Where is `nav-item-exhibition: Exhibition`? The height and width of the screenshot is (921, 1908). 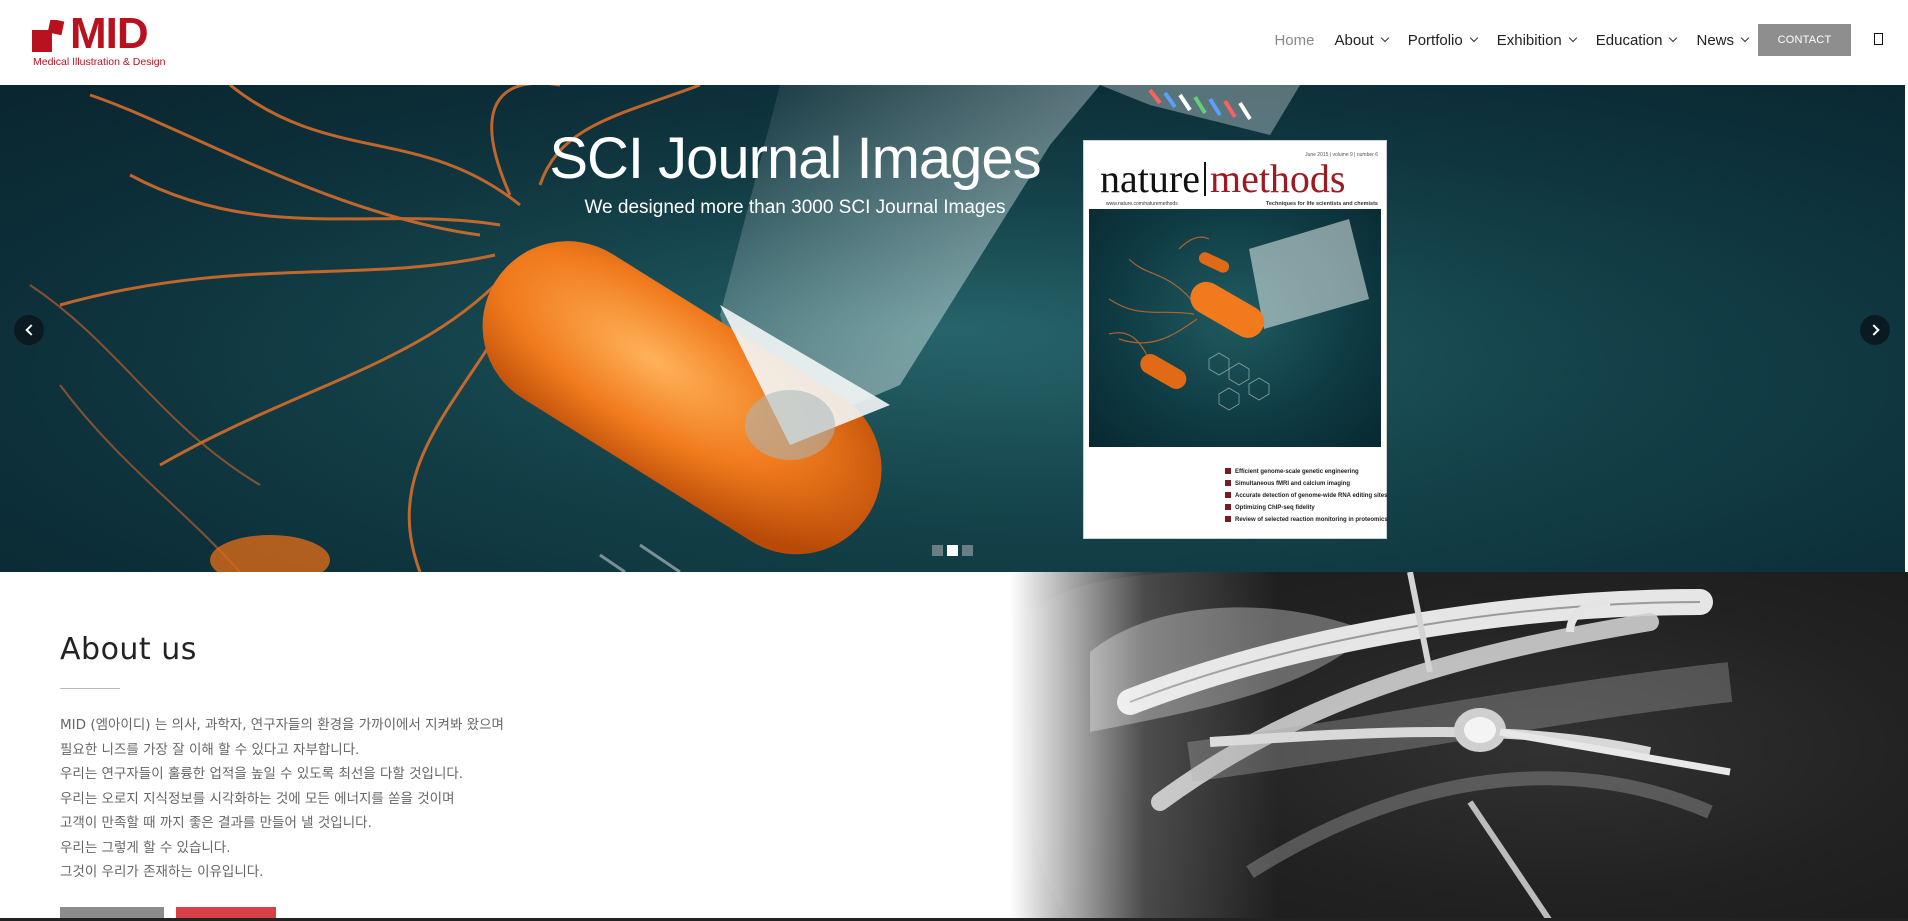 nav-item-exhibition: Exhibition is located at coordinates (1536, 40).